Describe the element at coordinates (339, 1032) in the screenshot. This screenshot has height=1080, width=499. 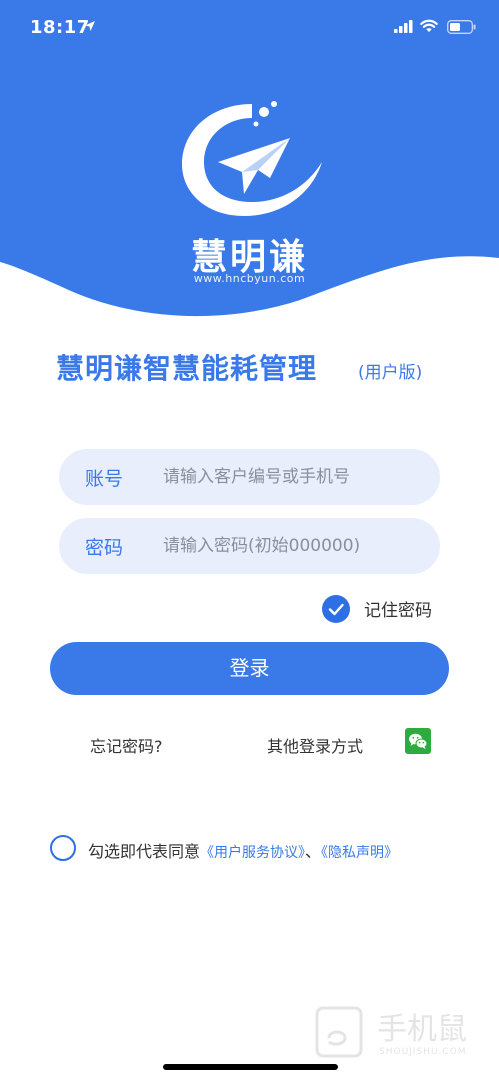
I see `watermark-logo-icon` at that location.